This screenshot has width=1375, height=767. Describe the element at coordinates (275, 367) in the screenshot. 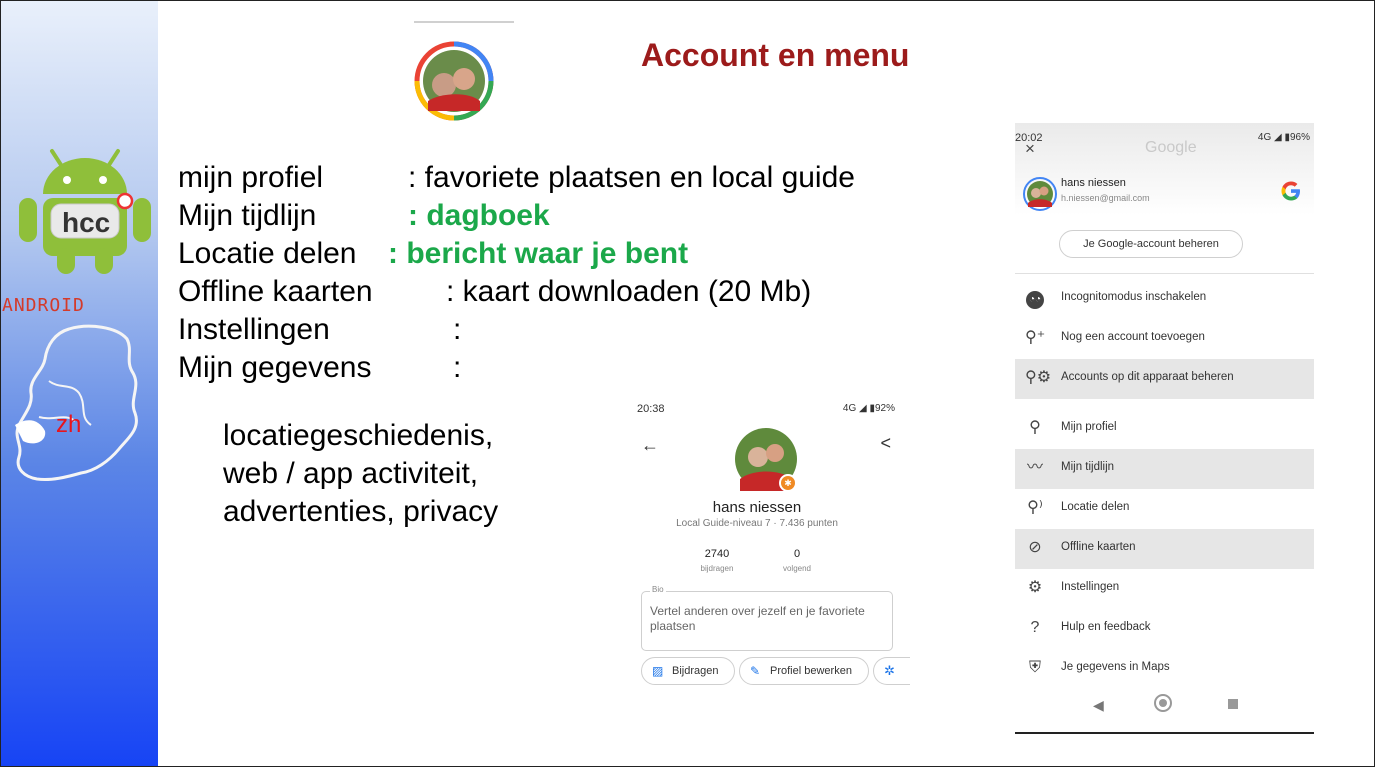

I see `item-label: Mijn gegevens` at that location.